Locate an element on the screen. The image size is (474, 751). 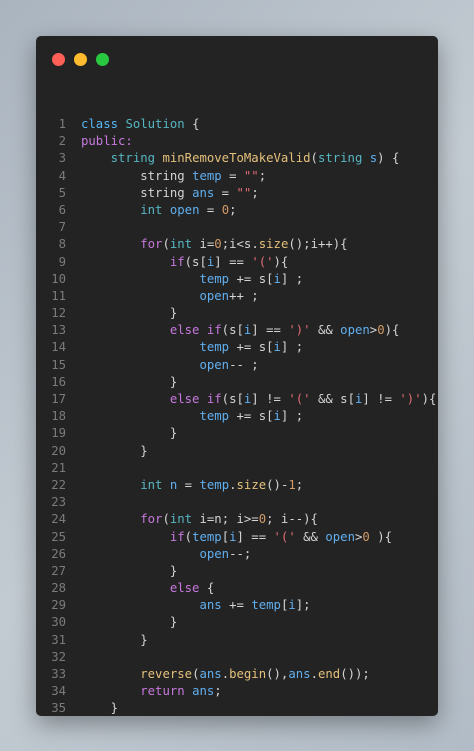
line-number: 7 is located at coordinates (62, 227).